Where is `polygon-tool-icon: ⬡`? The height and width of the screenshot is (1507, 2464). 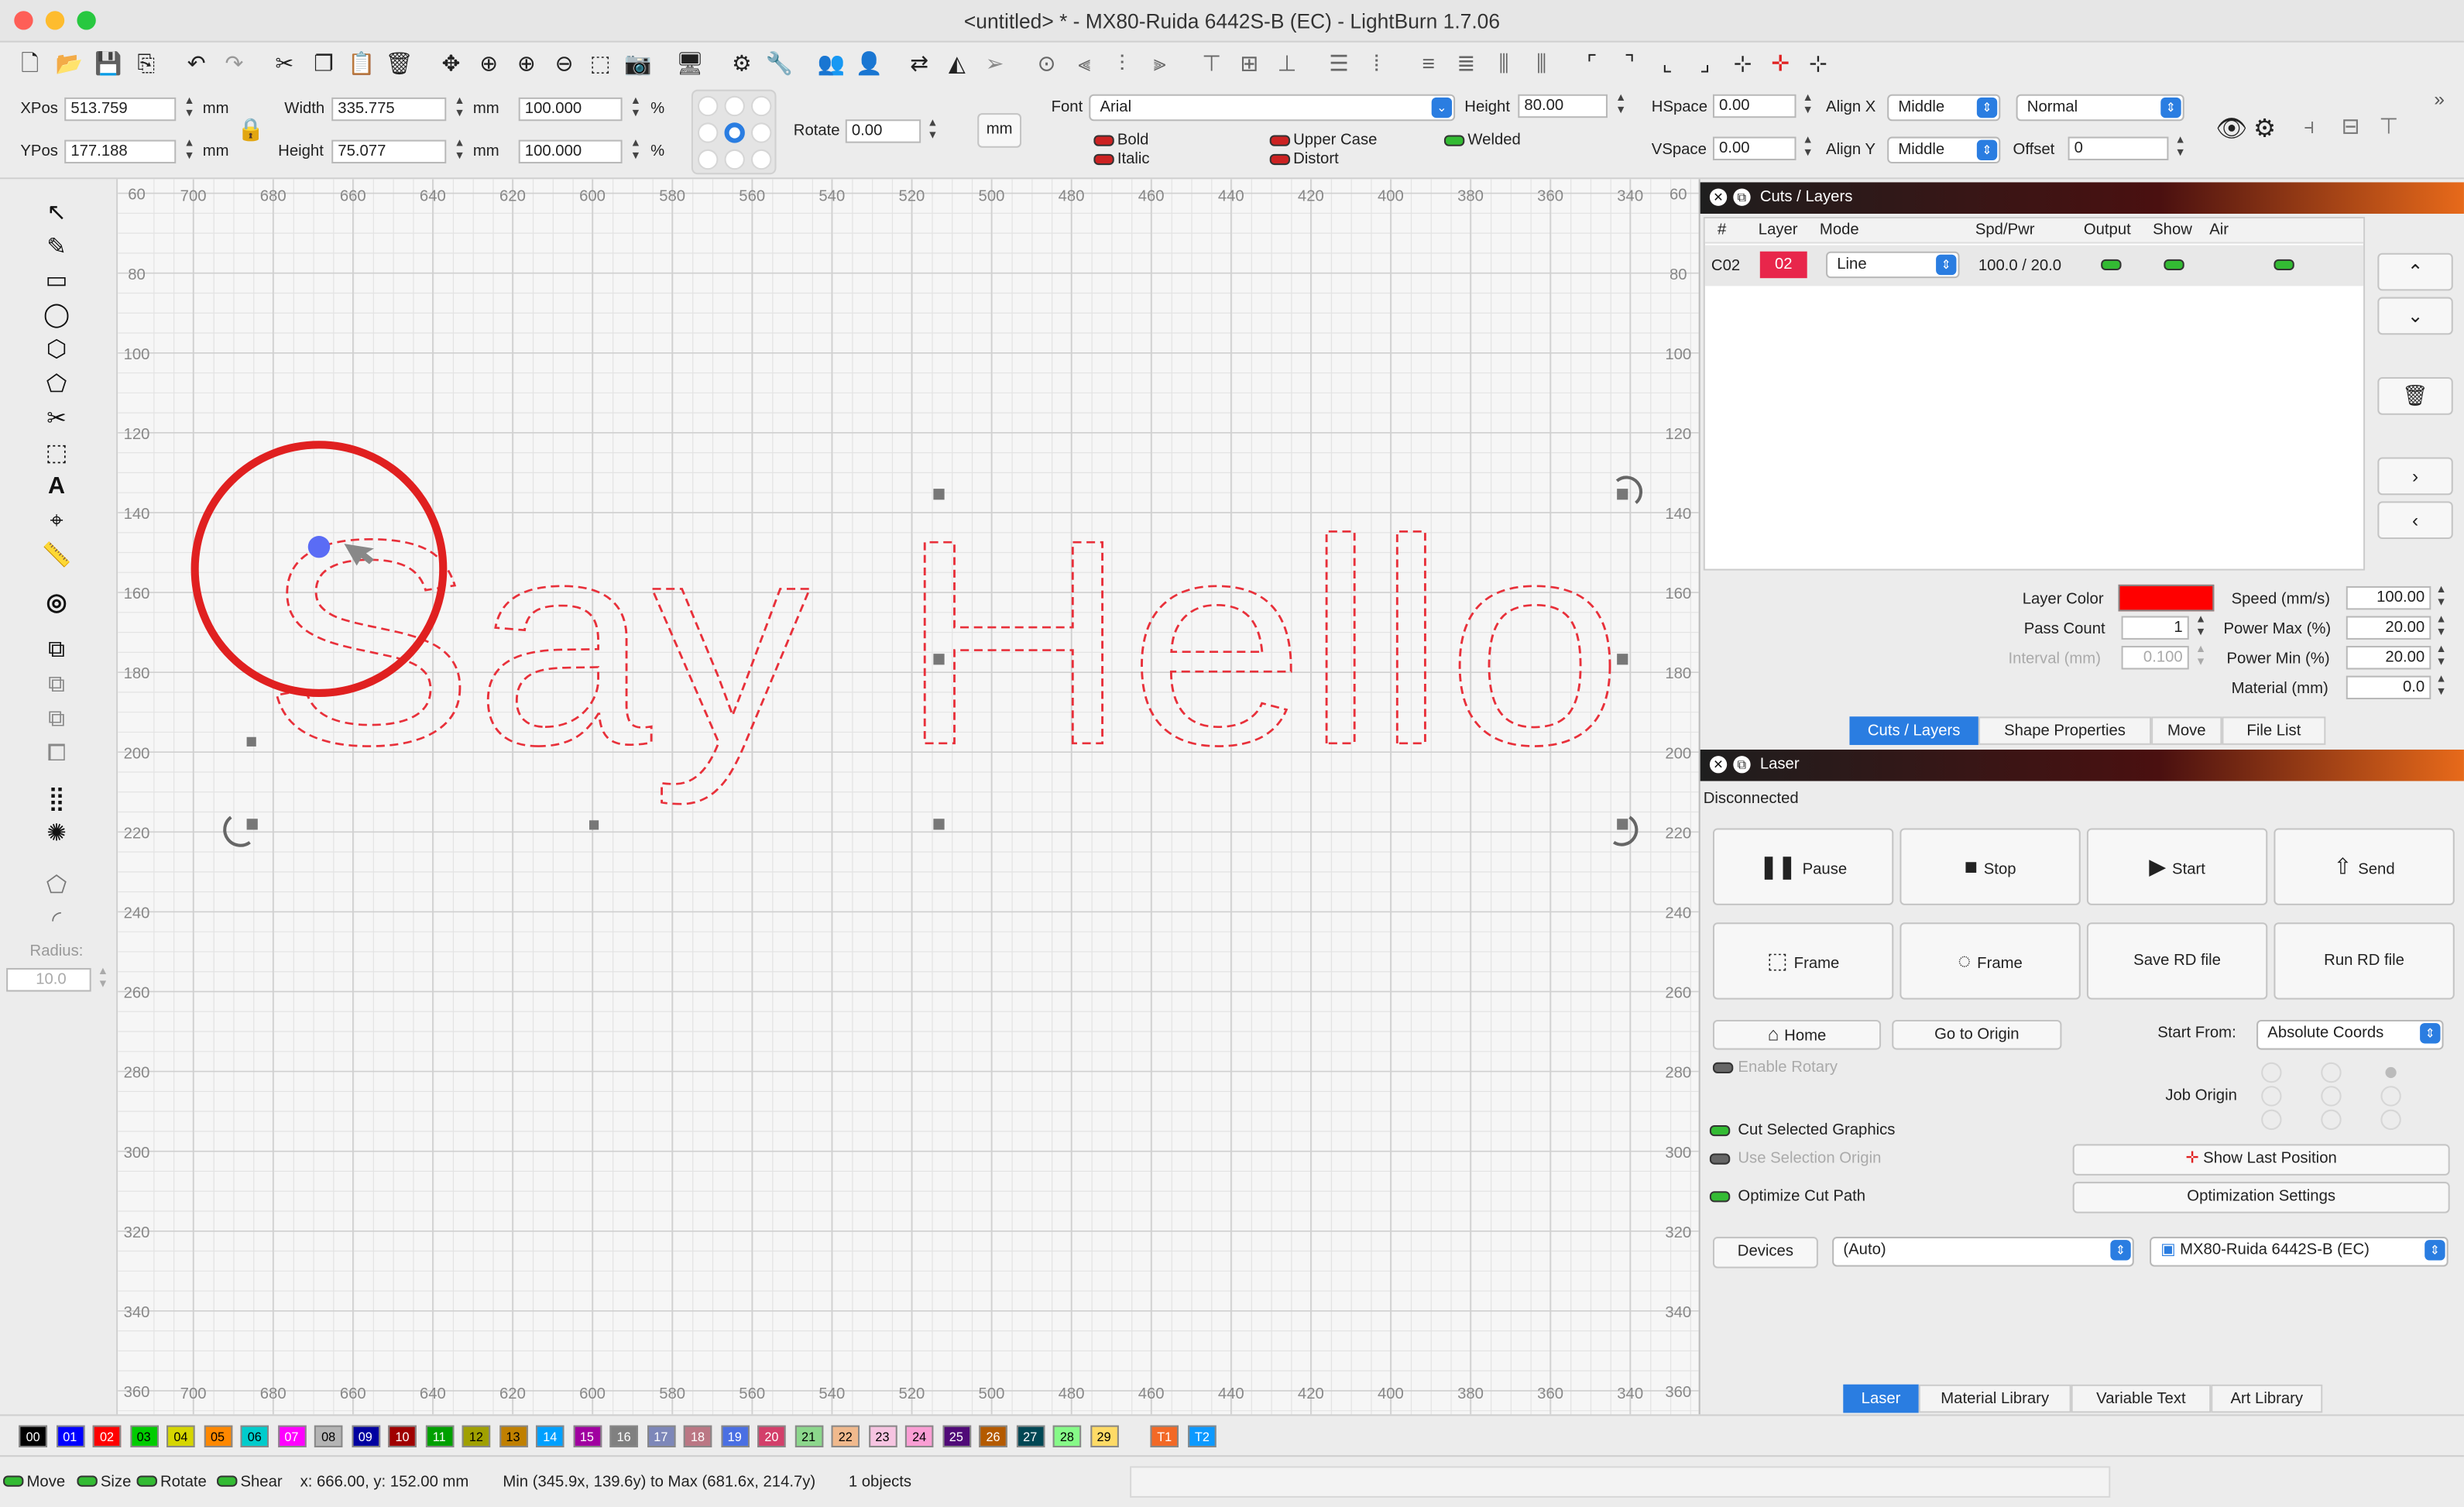 polygon-tool-icon: ⬡ is located at coordinates (57, 350).